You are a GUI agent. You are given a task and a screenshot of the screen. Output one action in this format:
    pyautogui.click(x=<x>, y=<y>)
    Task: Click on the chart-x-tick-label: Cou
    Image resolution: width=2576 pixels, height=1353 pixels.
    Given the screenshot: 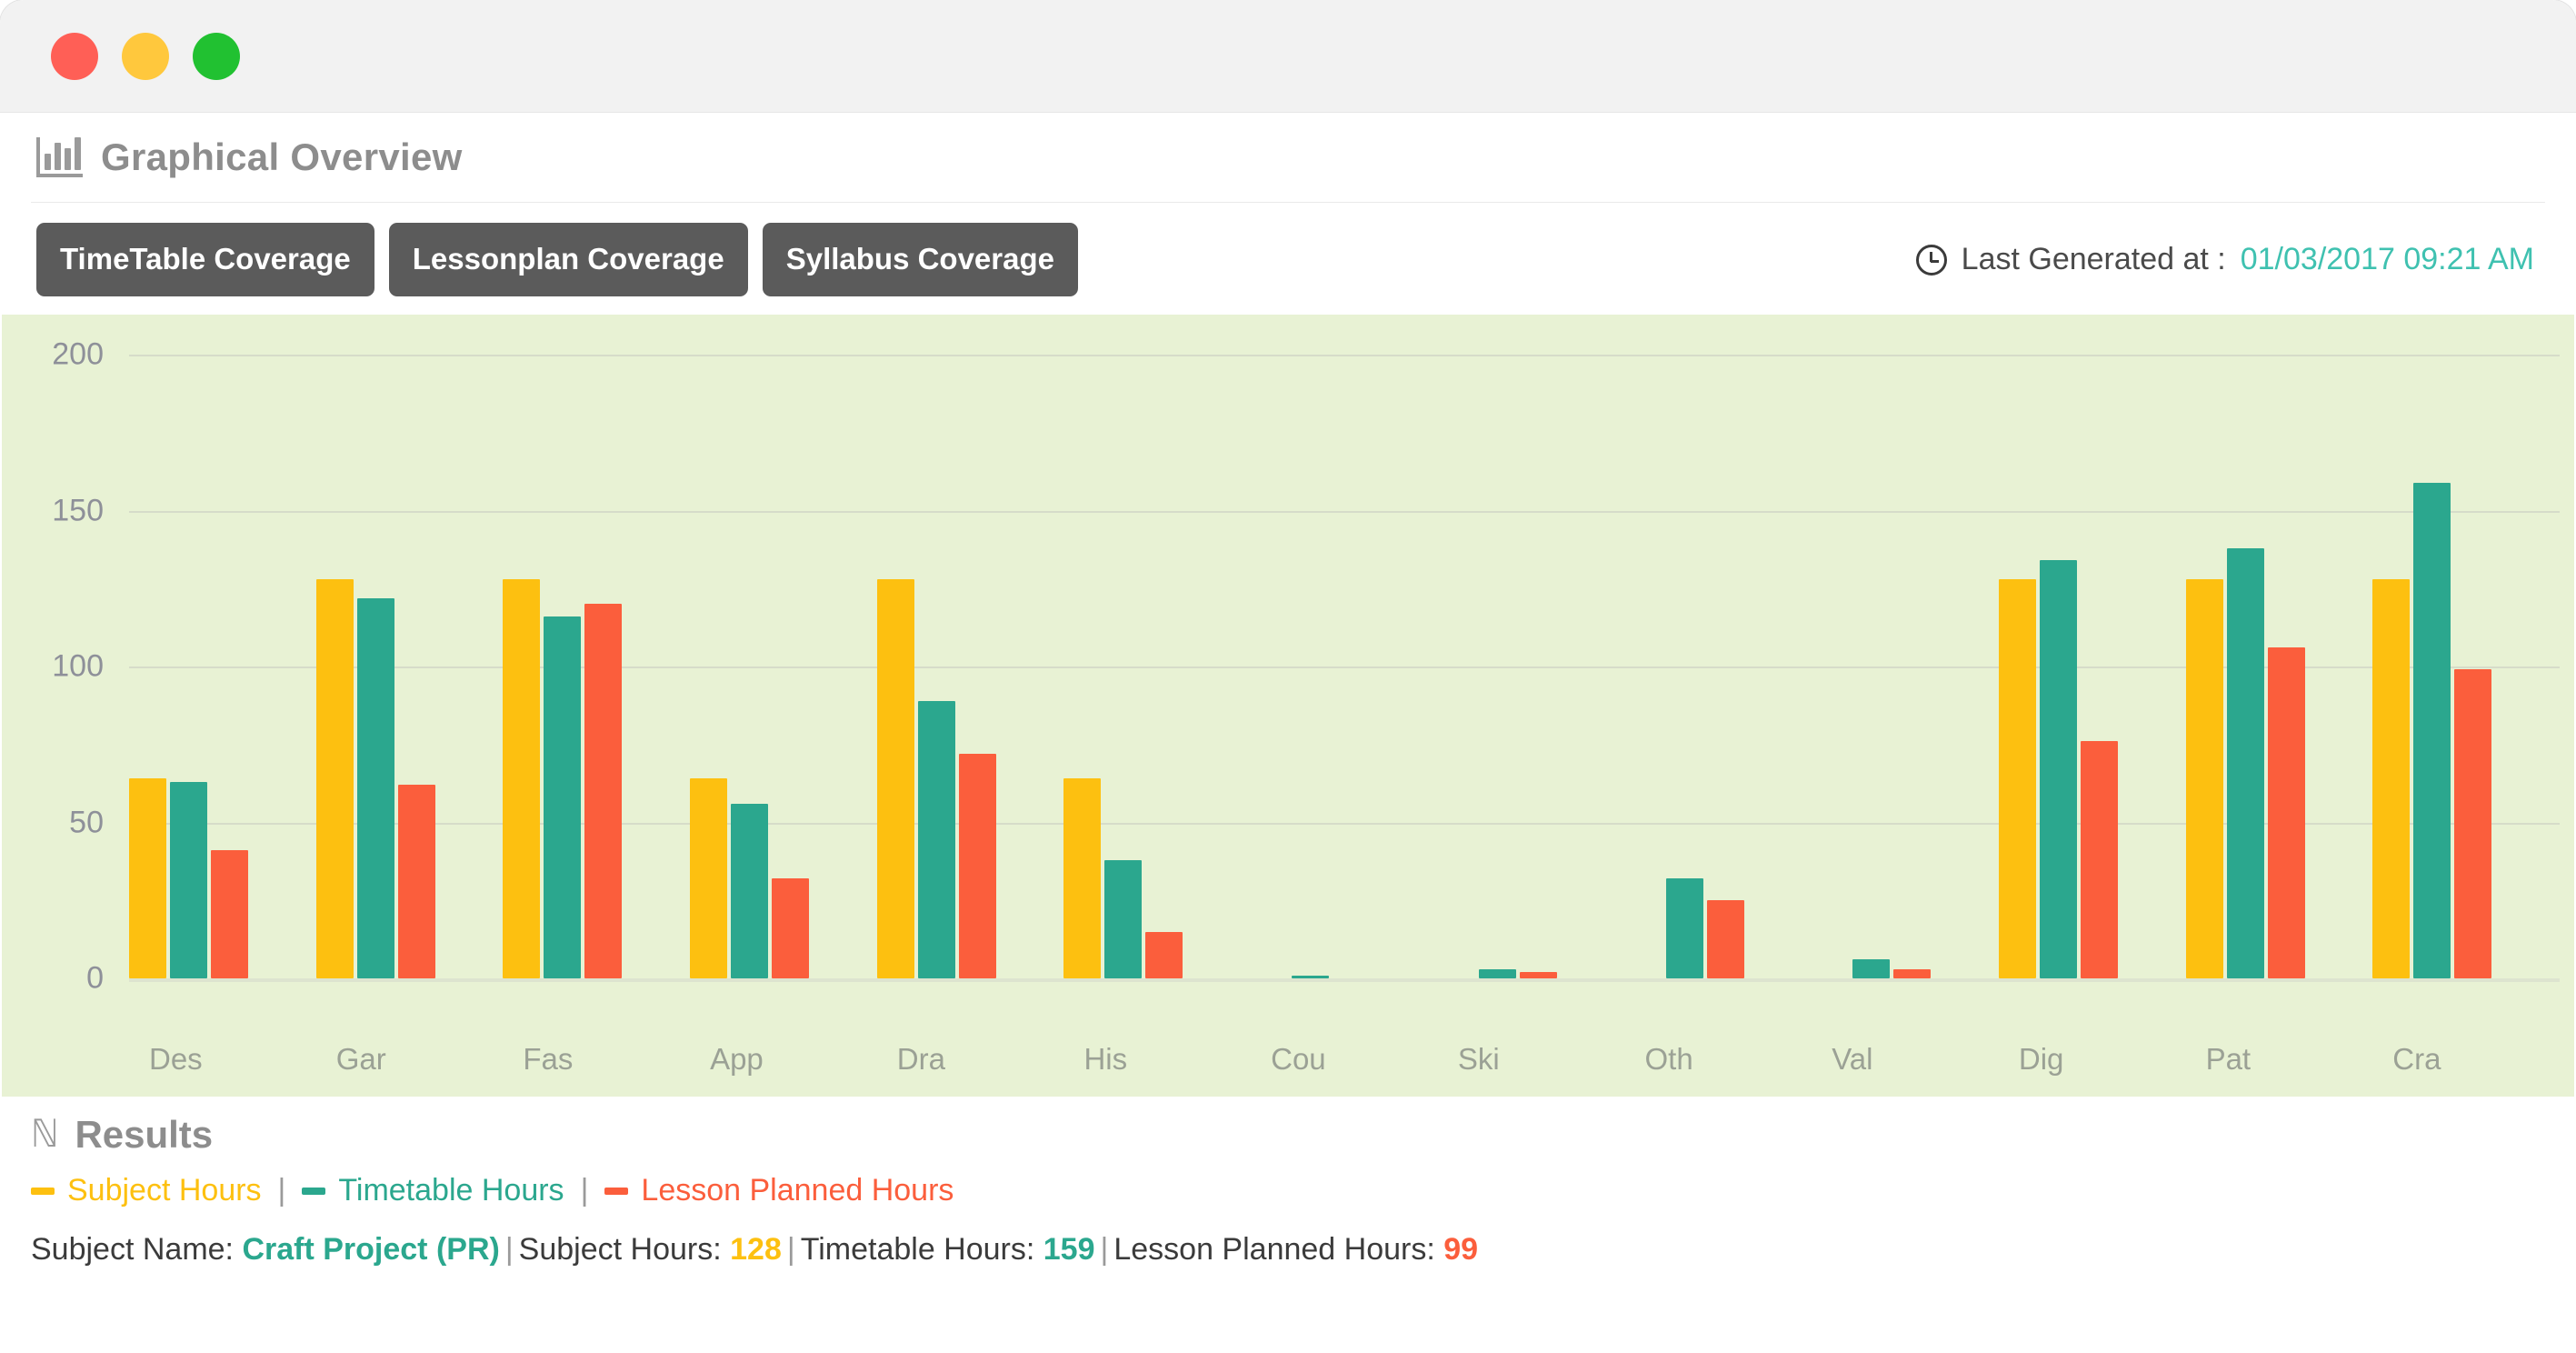 What is the action you would take?
    pyautogui.click(x=1298, y=1059)
    